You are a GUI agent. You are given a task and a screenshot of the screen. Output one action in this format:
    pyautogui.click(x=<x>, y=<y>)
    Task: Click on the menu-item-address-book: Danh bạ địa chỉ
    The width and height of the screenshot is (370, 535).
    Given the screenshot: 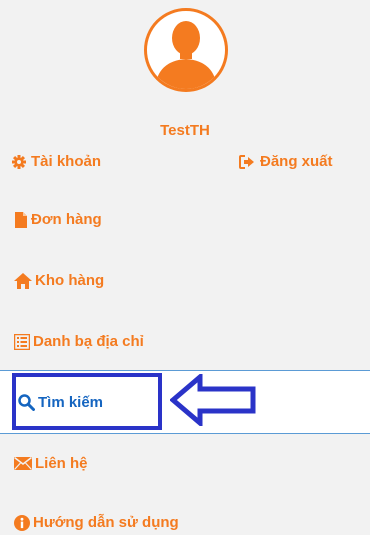 What is the action you would take?
    pyautogui.click(x=79, y=341)
    